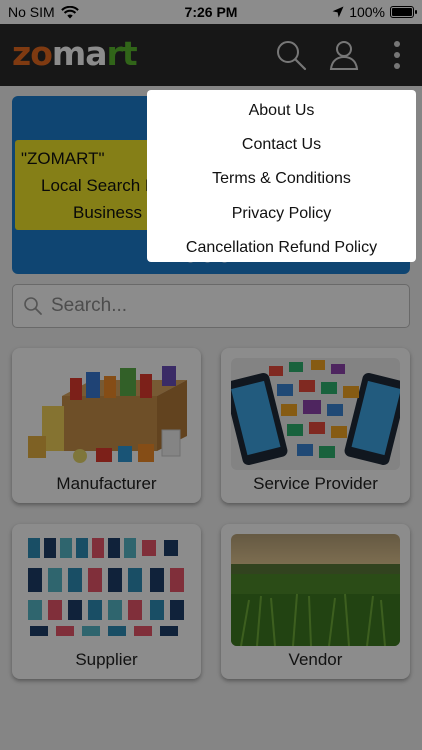 The image size is (422, 750). What do you see at coordinates (281, 248) in the screenshot?
I see `menu-item-cancellation-refund-policy: Cancellation Refund Policy` at bounding box center [281, 248].